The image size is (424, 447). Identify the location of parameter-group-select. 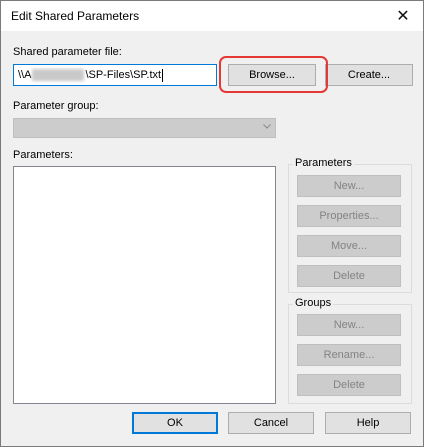
(144, 128).